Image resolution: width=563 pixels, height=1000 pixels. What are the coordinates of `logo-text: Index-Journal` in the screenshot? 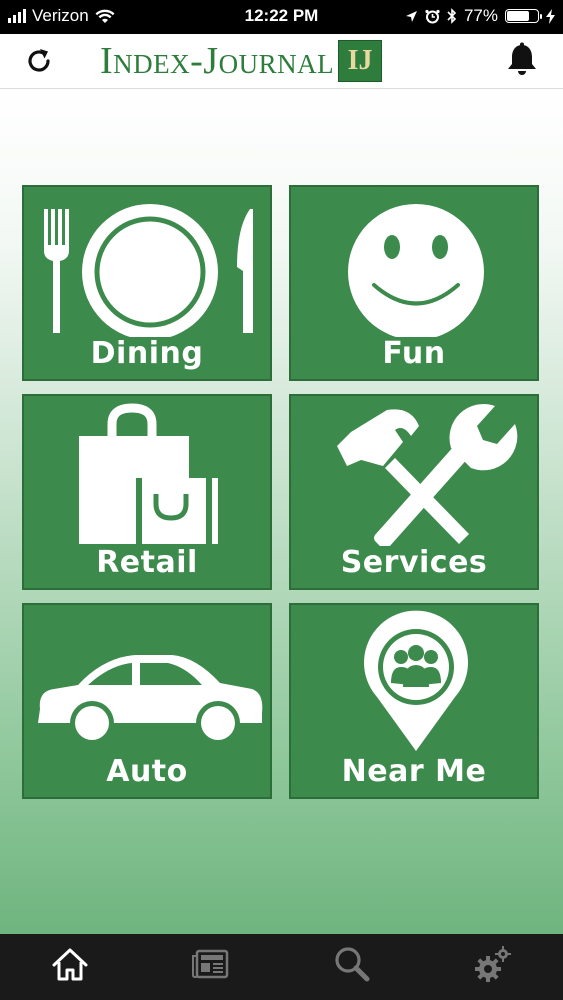 It's located at (217, 61).